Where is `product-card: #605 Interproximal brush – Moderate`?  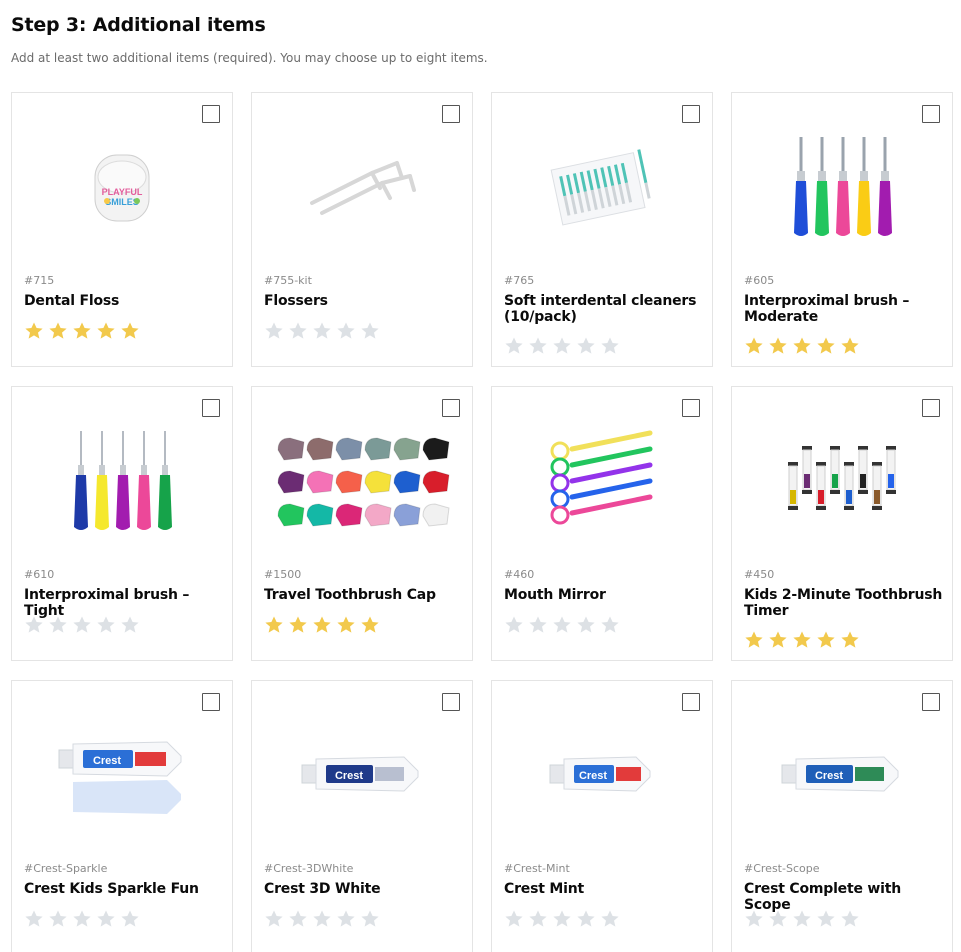 product-card: #605 Interproximal brush – Moderate is located at coordinates (842, 229).